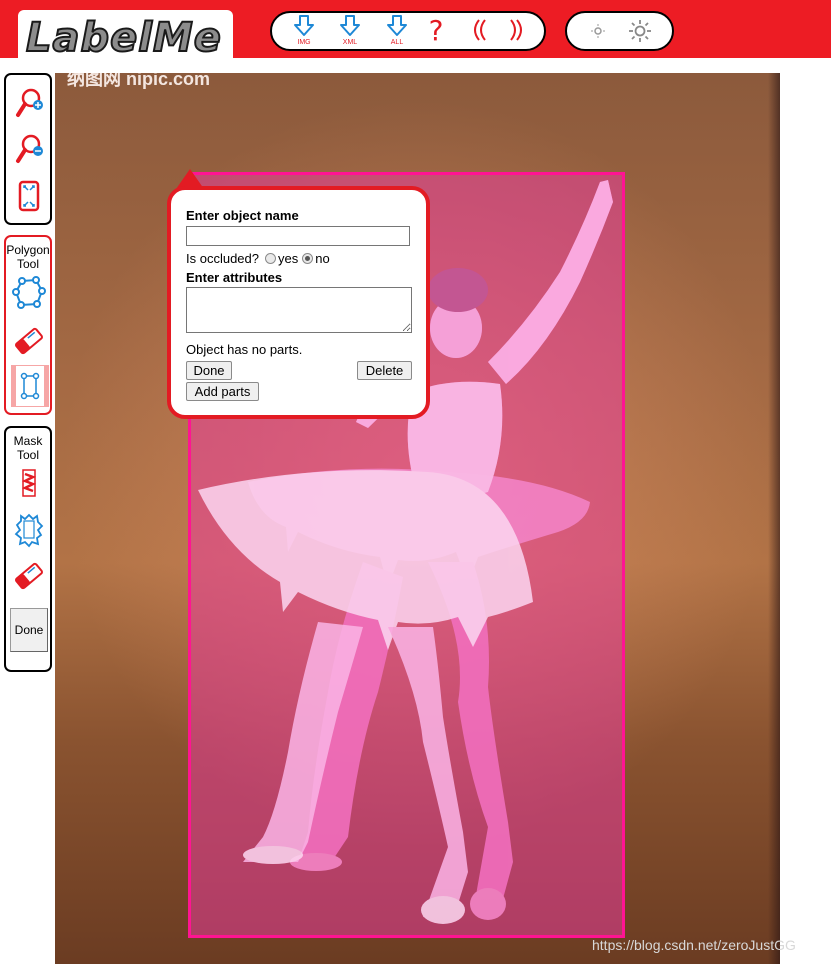 The height and width of the screenshot is (967, 831). Describe the element at coordinates (619, 31) in the screenshot. I see `brightness-toolbar` at that location.